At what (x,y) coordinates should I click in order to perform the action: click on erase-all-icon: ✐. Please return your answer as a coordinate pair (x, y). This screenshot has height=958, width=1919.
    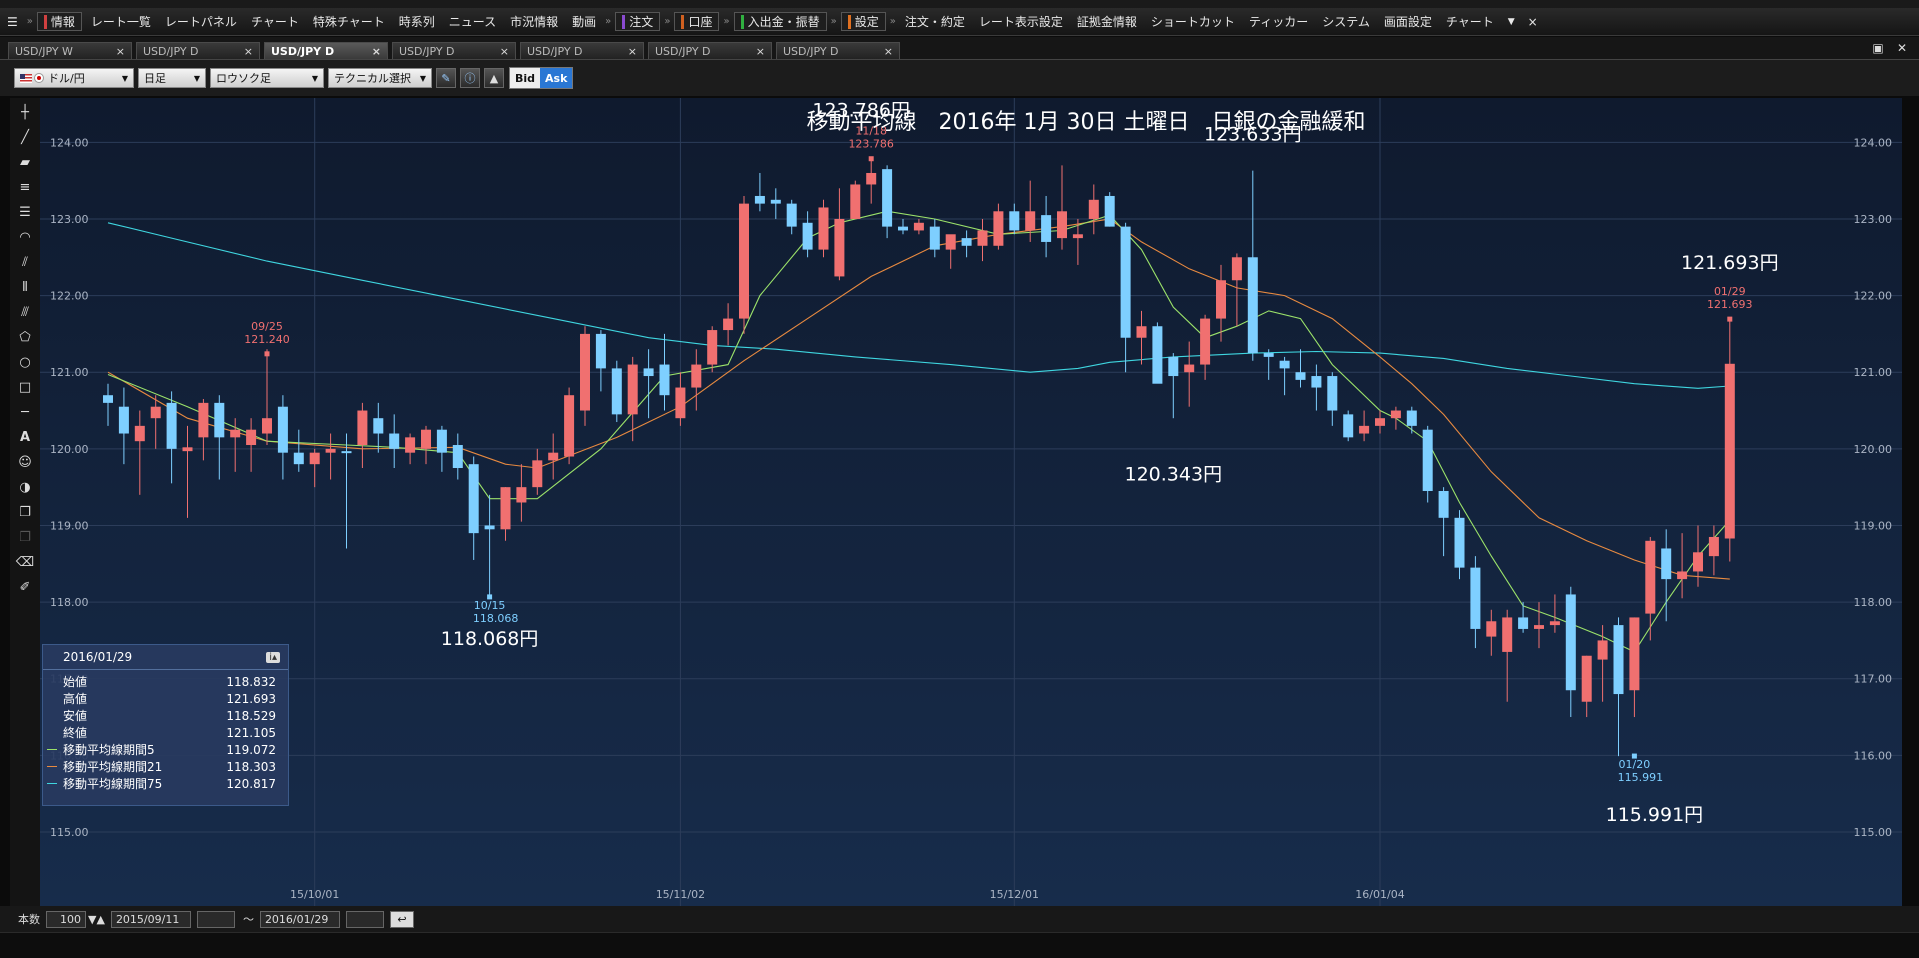
    Looking at the image, I should click on (25, 587).